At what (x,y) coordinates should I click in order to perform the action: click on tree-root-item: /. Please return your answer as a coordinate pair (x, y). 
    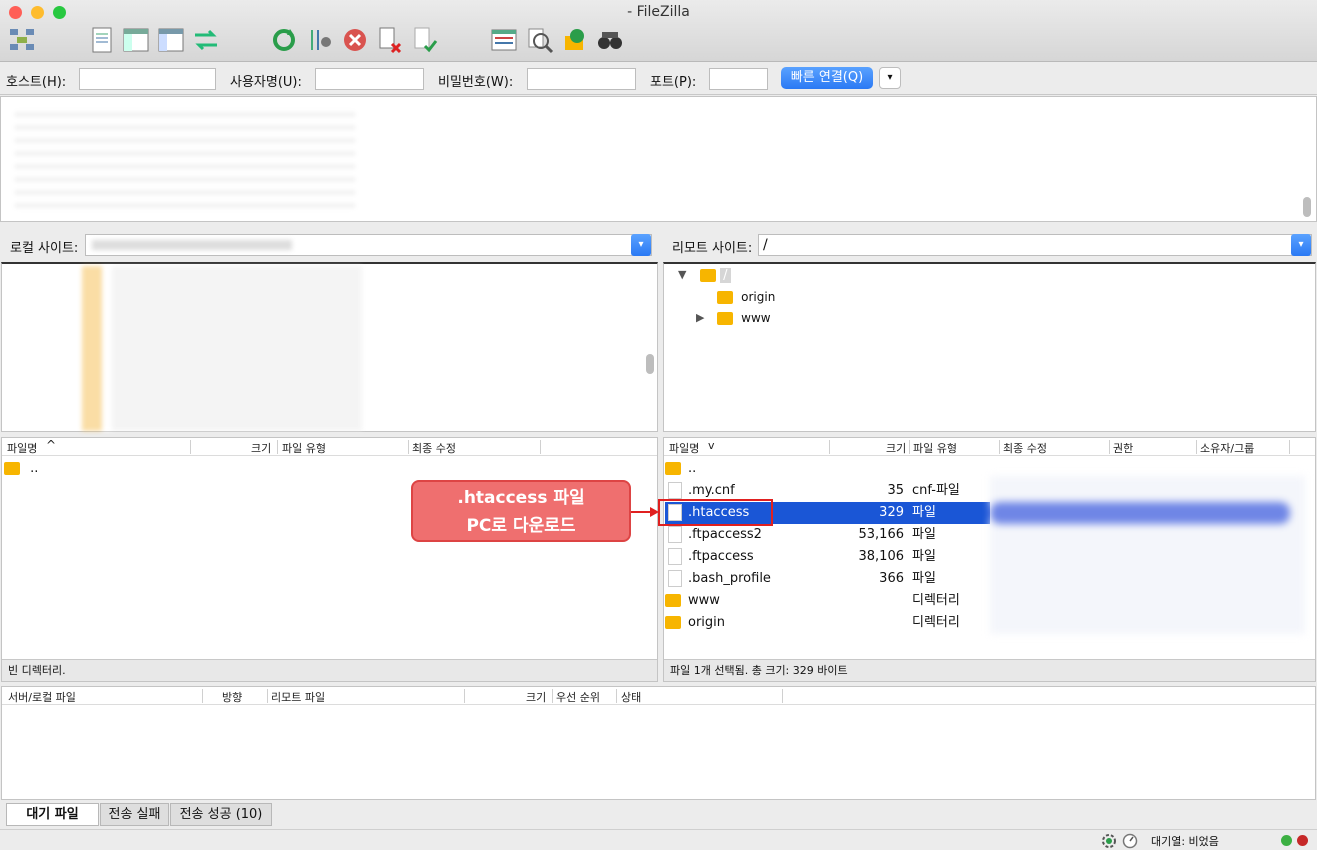
    Looking at the image, I should click on (715, 275).